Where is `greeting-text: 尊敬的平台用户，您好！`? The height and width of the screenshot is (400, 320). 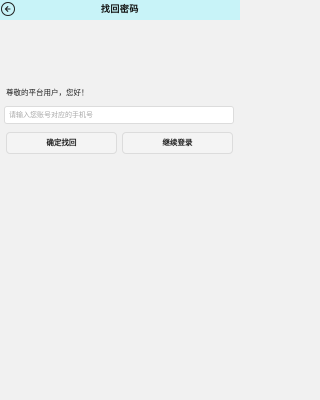 greeting-text: 尊敬的平台用户，您好！ is located at coordinates (47, 92).